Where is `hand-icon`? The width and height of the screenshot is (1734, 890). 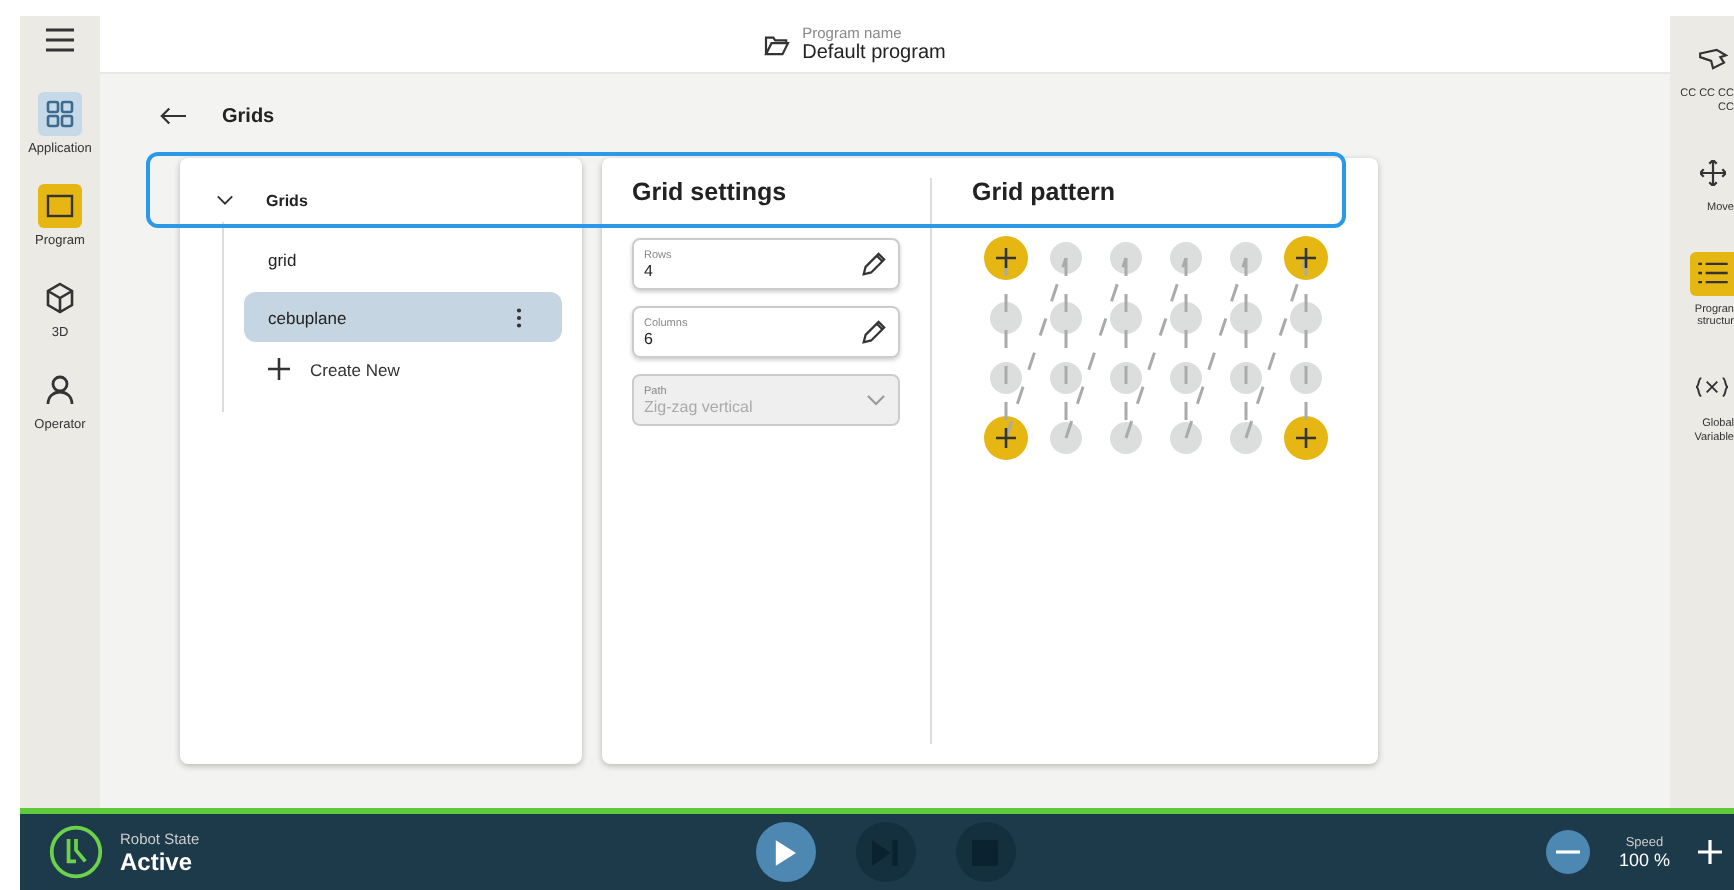 hand-icon is located at coordinates (1712, 58).